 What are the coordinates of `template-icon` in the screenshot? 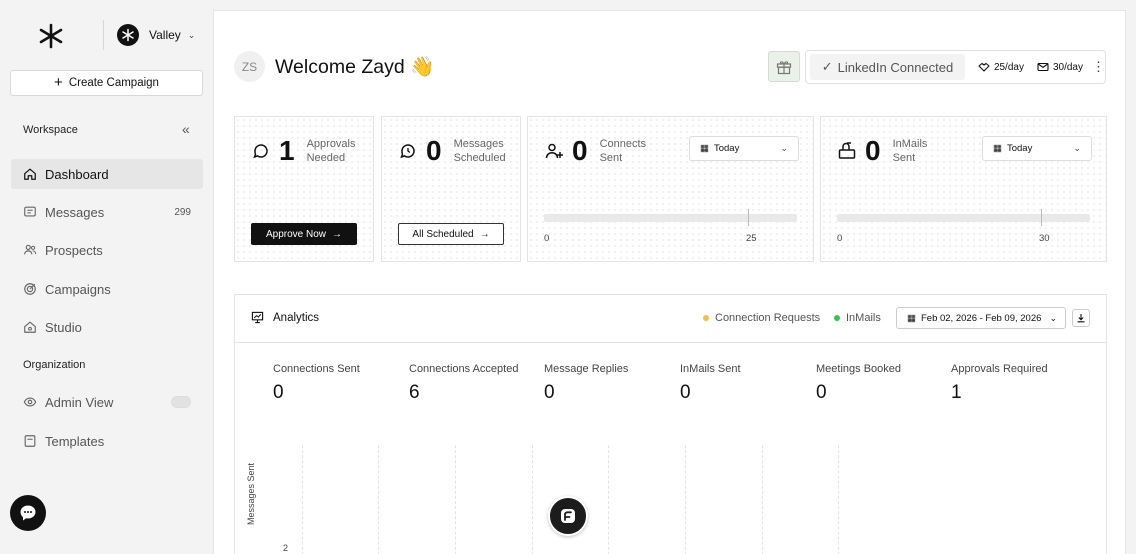 It's located at (30, 441).